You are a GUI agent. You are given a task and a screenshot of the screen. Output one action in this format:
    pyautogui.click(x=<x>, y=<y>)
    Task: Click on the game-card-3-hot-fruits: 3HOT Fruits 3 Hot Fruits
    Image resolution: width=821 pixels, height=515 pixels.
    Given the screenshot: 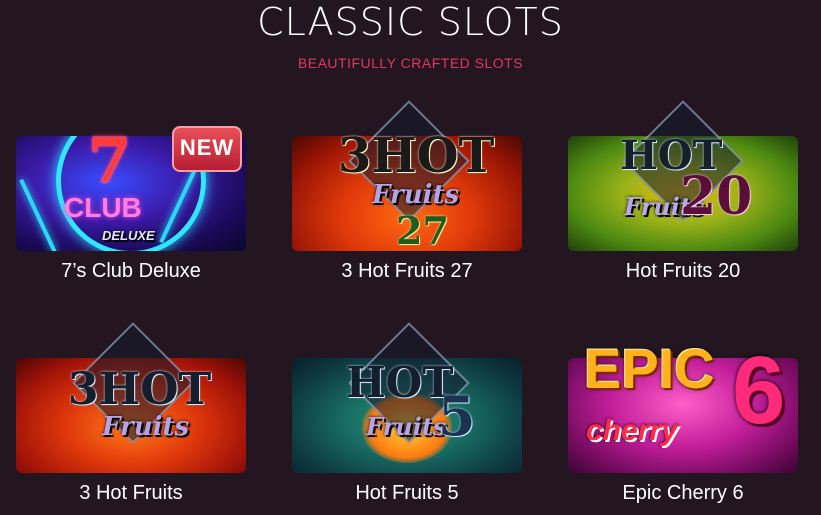 What is the action you would take?
    pyautogui.click(x=131, y=413)
    